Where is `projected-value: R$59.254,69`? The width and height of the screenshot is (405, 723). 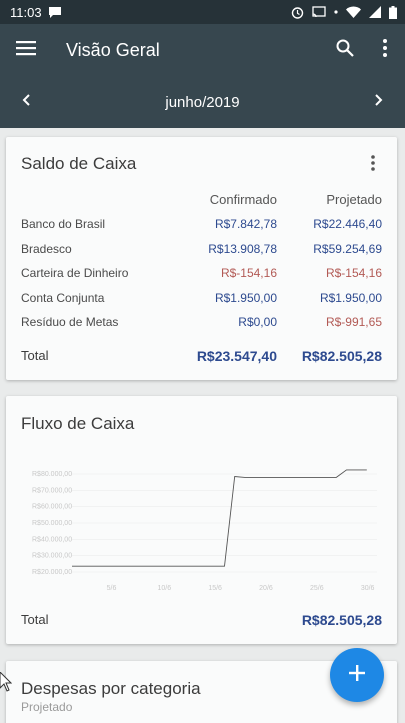
projected-value: R$59.254,69 is located at coordinates (347, 248).